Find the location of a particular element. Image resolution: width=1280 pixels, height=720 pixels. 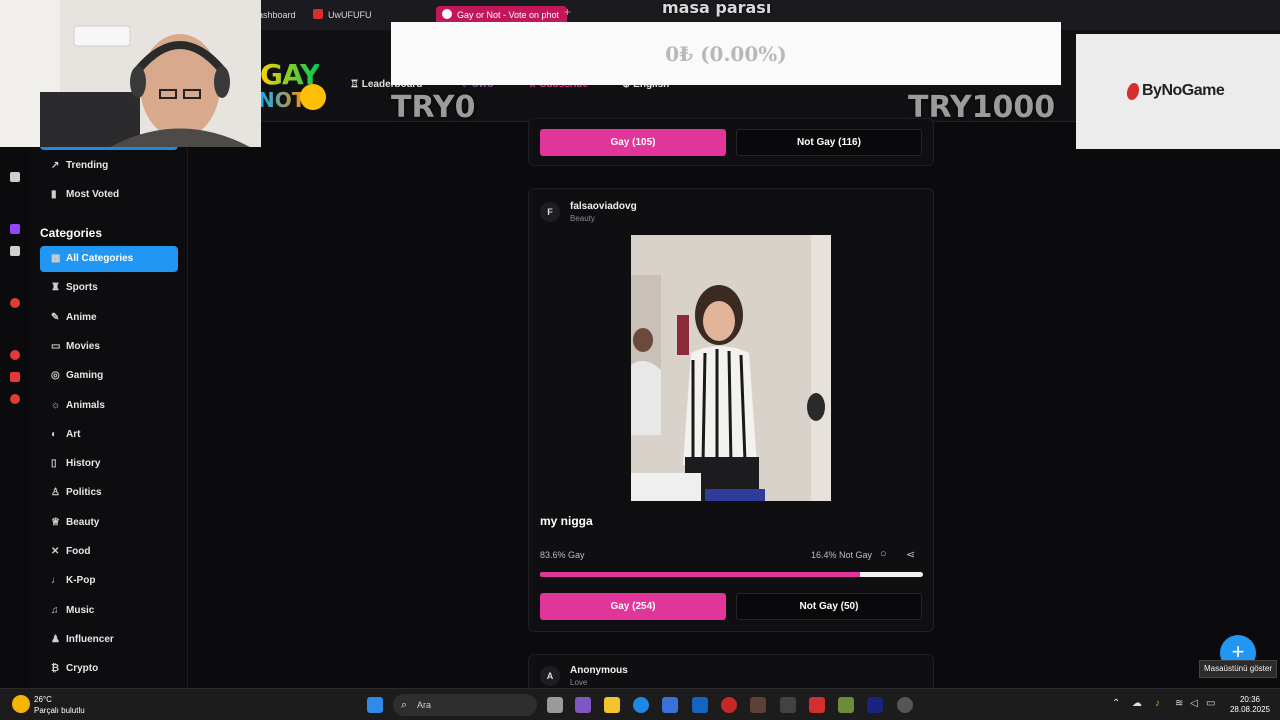

sidebar-item-k-pop: ♩ K-Pop is located at coordinates (109, 581).